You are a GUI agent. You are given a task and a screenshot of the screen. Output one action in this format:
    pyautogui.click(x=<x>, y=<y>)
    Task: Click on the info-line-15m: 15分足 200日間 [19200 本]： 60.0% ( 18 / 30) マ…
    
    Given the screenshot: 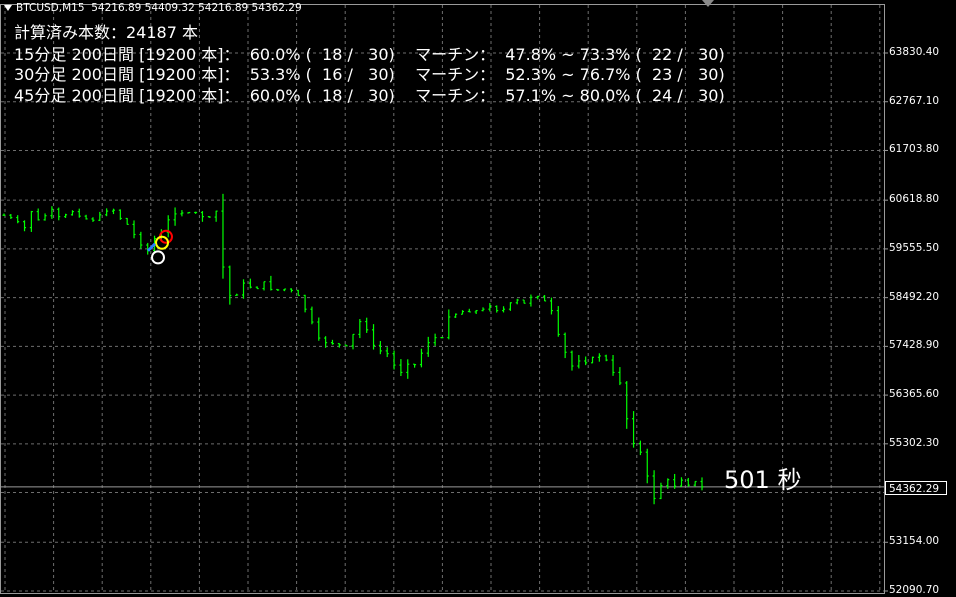 What is the action you would take?
    pyautogui.click(x=369, y=54)
    